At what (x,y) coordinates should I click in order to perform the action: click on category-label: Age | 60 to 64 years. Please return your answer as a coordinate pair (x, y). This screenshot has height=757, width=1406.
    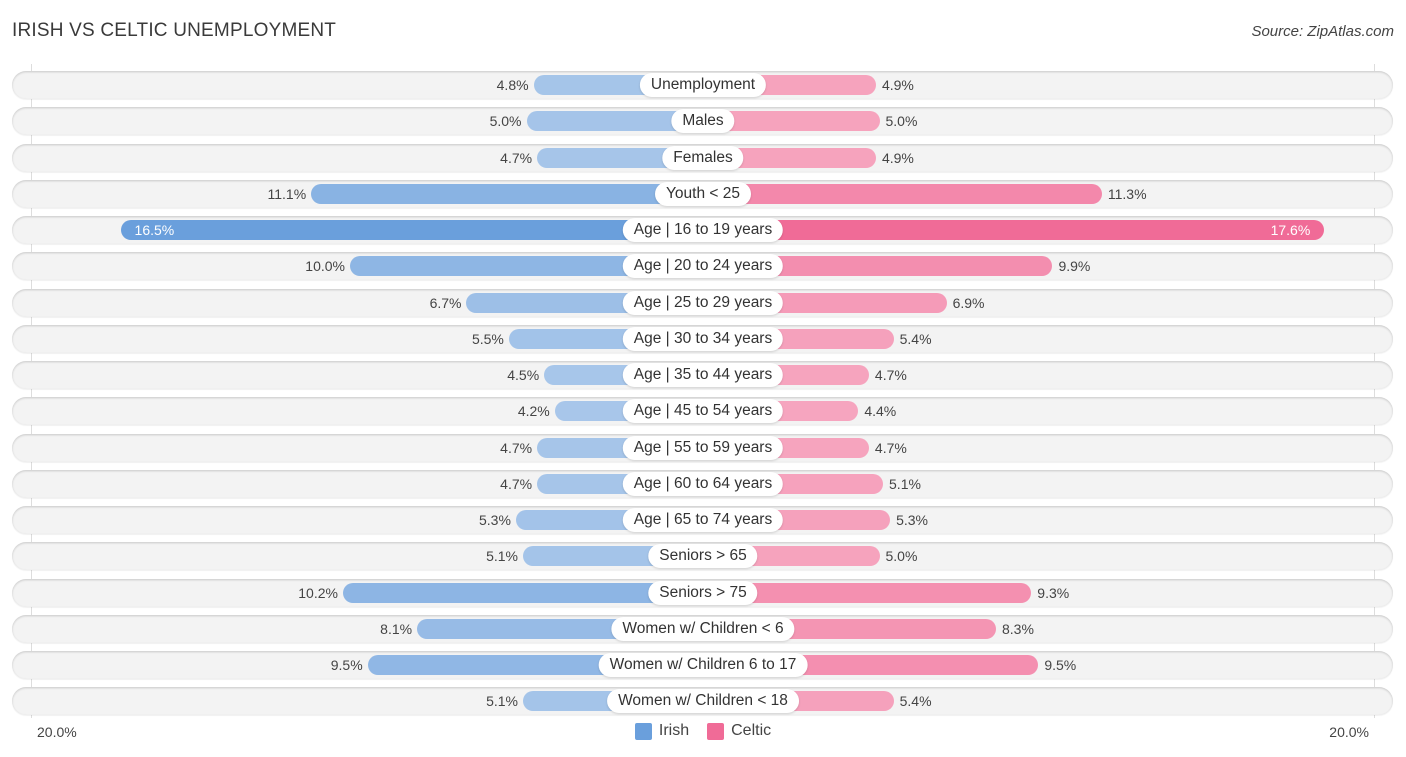
    Looking at the image, I should click on (703, 483).